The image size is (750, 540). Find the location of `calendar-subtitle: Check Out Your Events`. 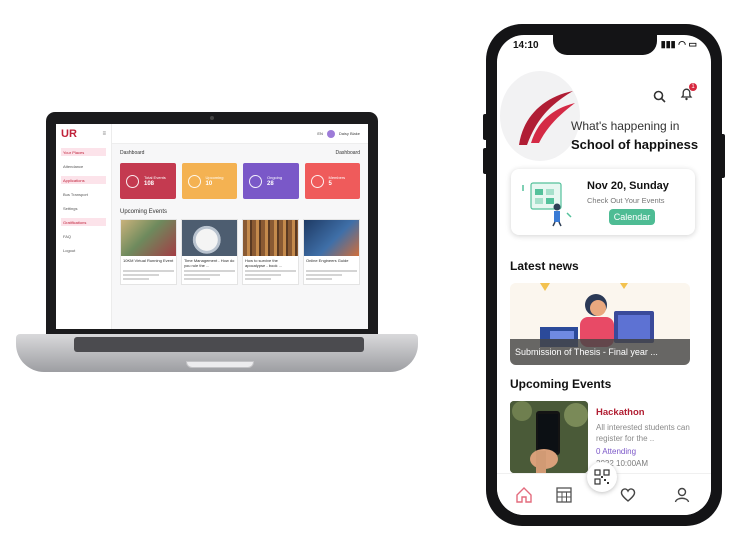

calendar-subtitle: Check Out Your Events is located at coordinates (626, 200).